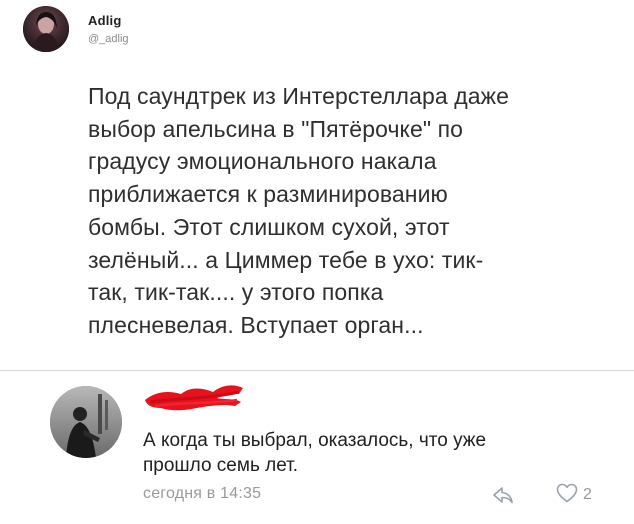  I want to click on heart-outline-icon, so click(567, 495).